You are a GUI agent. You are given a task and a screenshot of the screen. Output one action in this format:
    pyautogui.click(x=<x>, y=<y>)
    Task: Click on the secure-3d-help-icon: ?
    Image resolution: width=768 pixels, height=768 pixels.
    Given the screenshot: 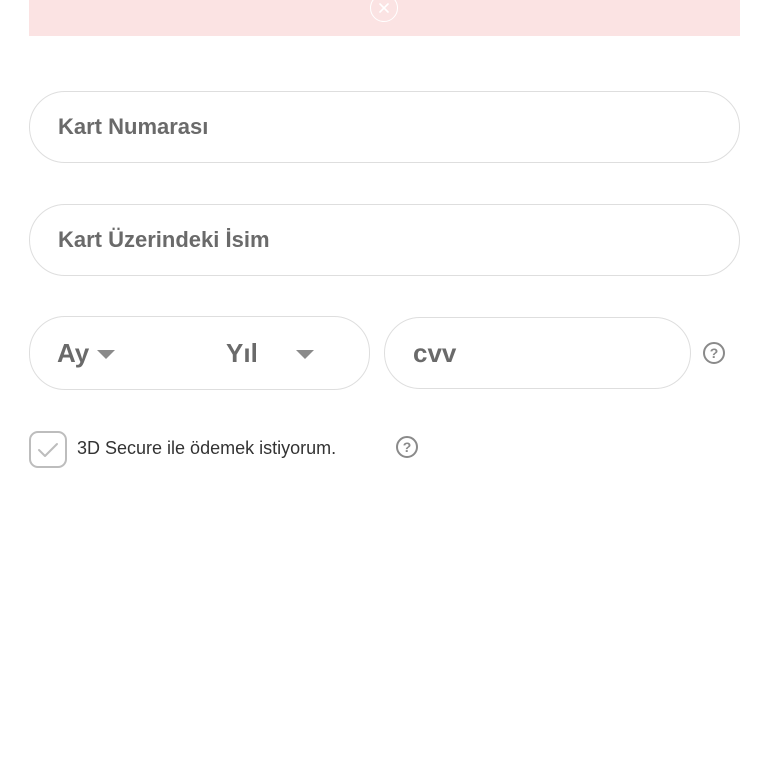 What is the action you would take?
    pyautogui.click(x=407, y=447)
    